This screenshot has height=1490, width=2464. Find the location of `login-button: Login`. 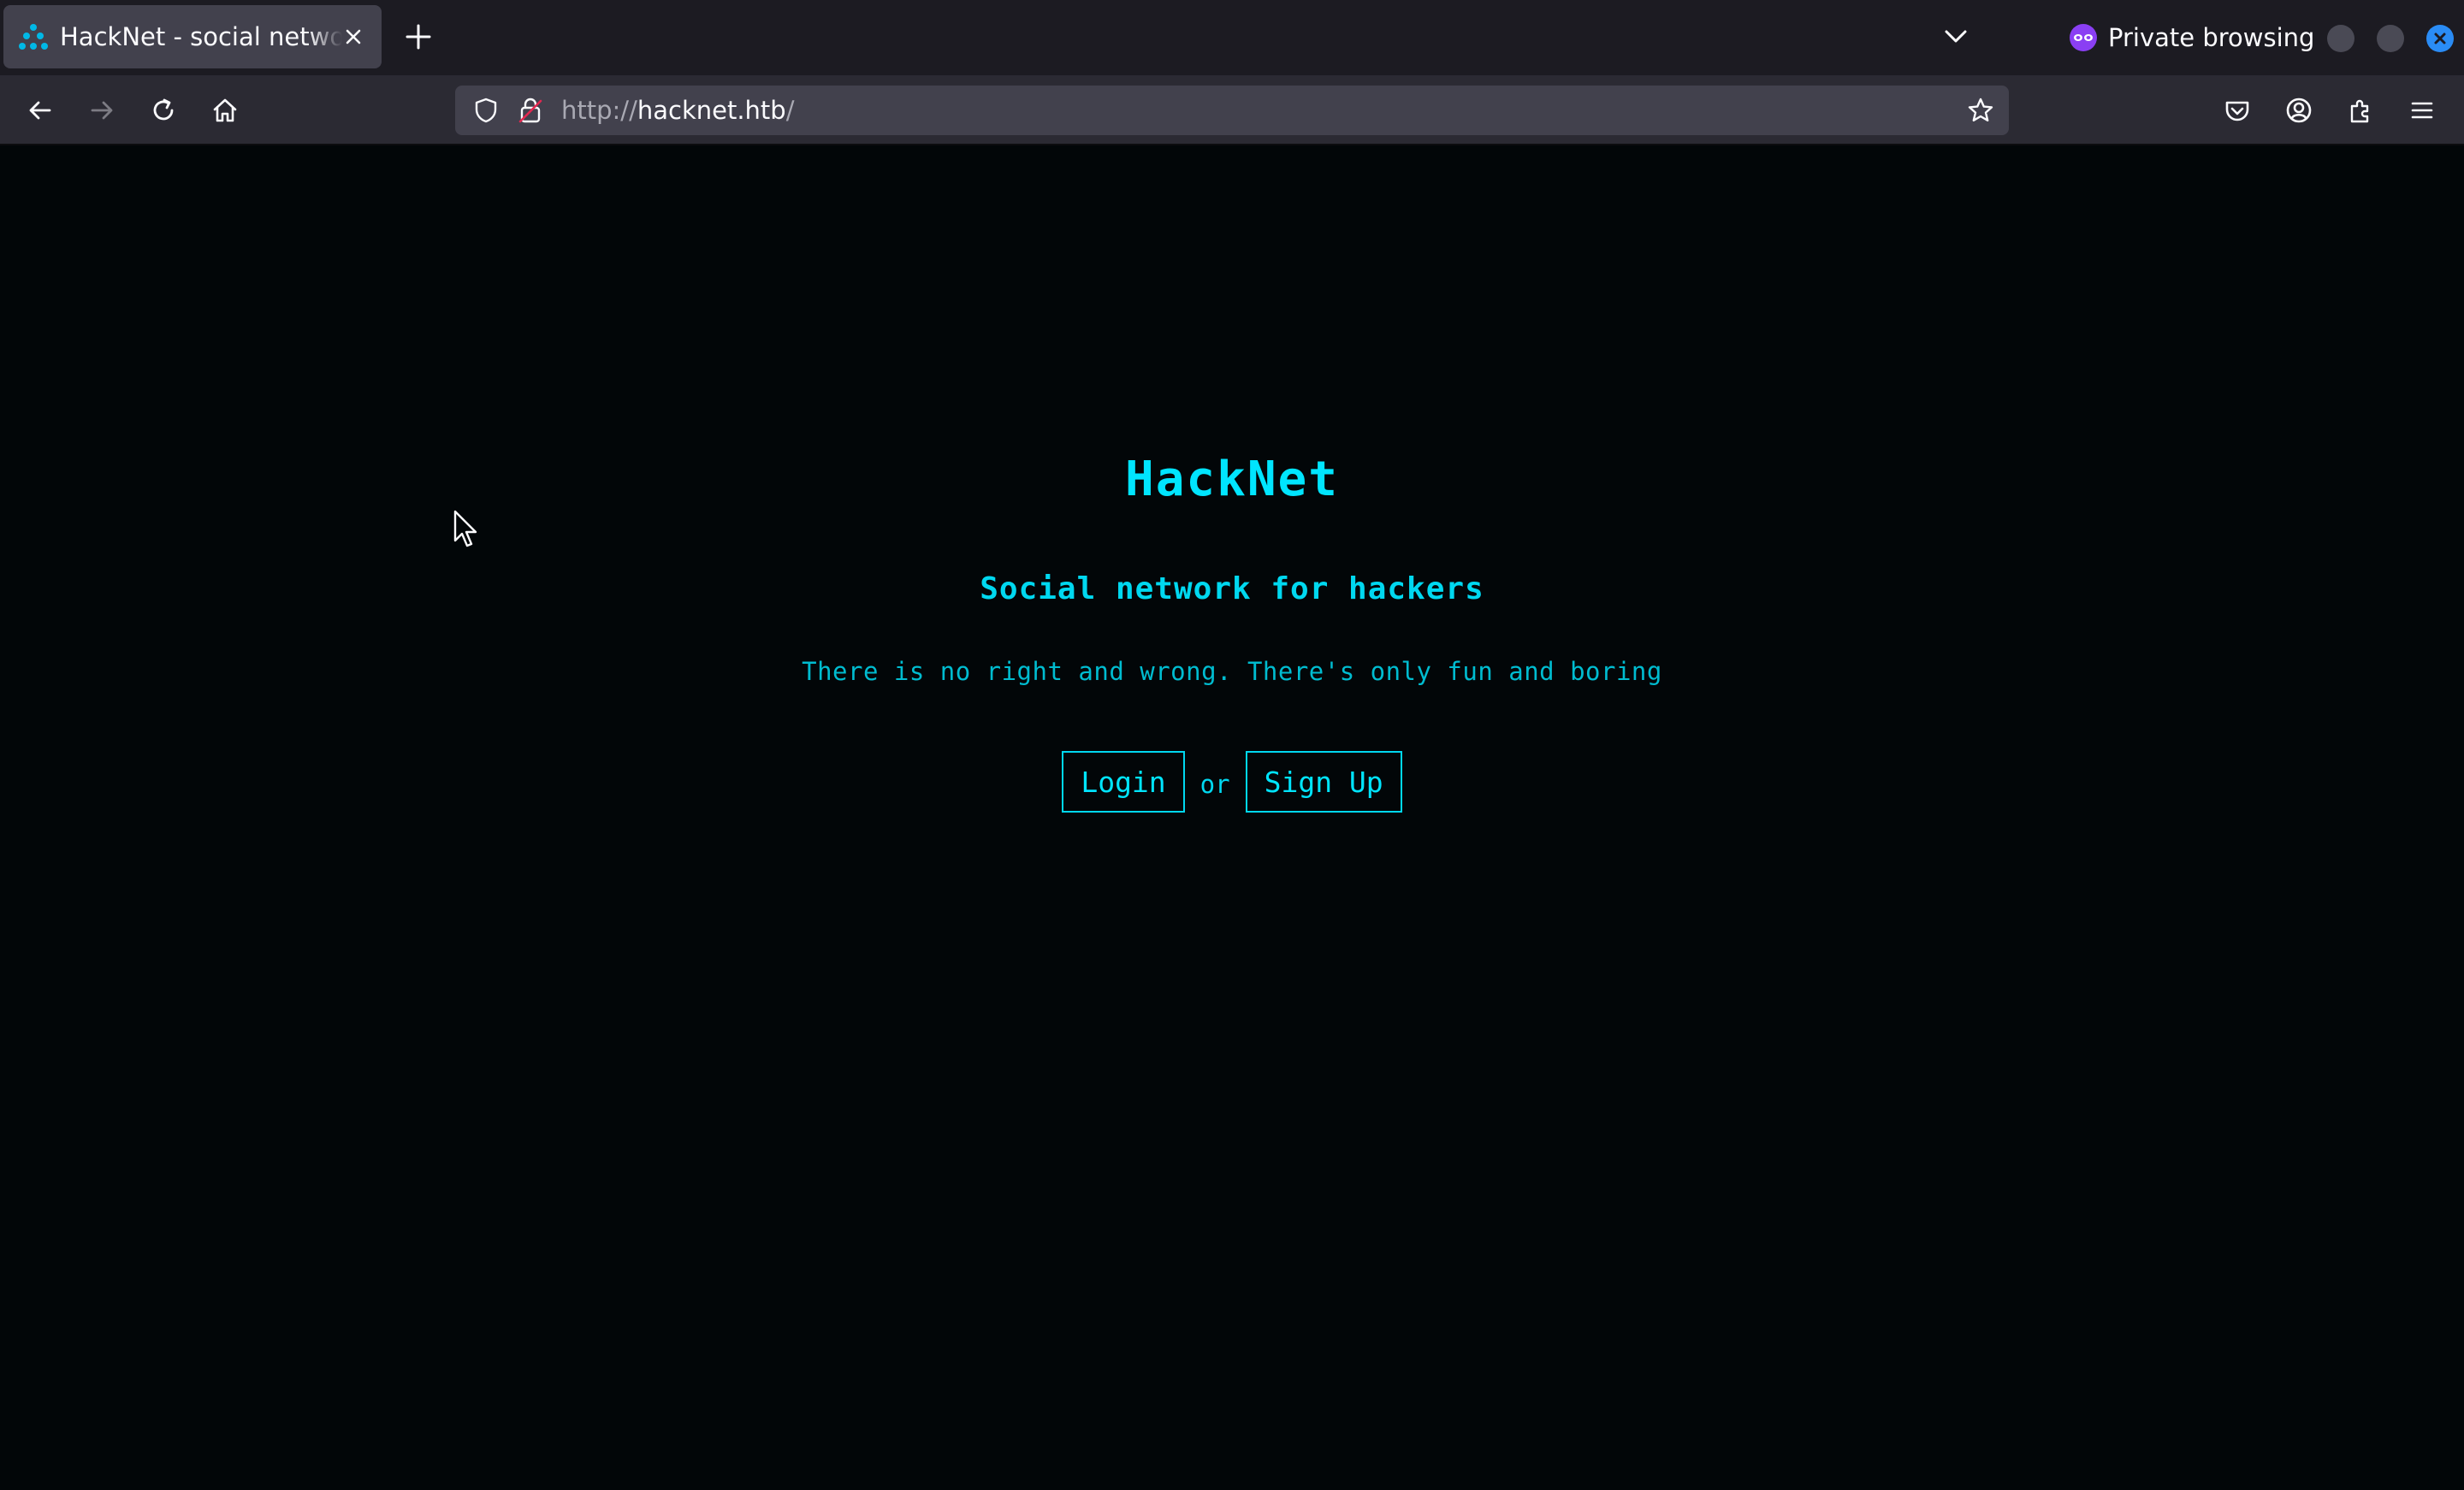

login-button: Login is located at coordinates (1123, 782).